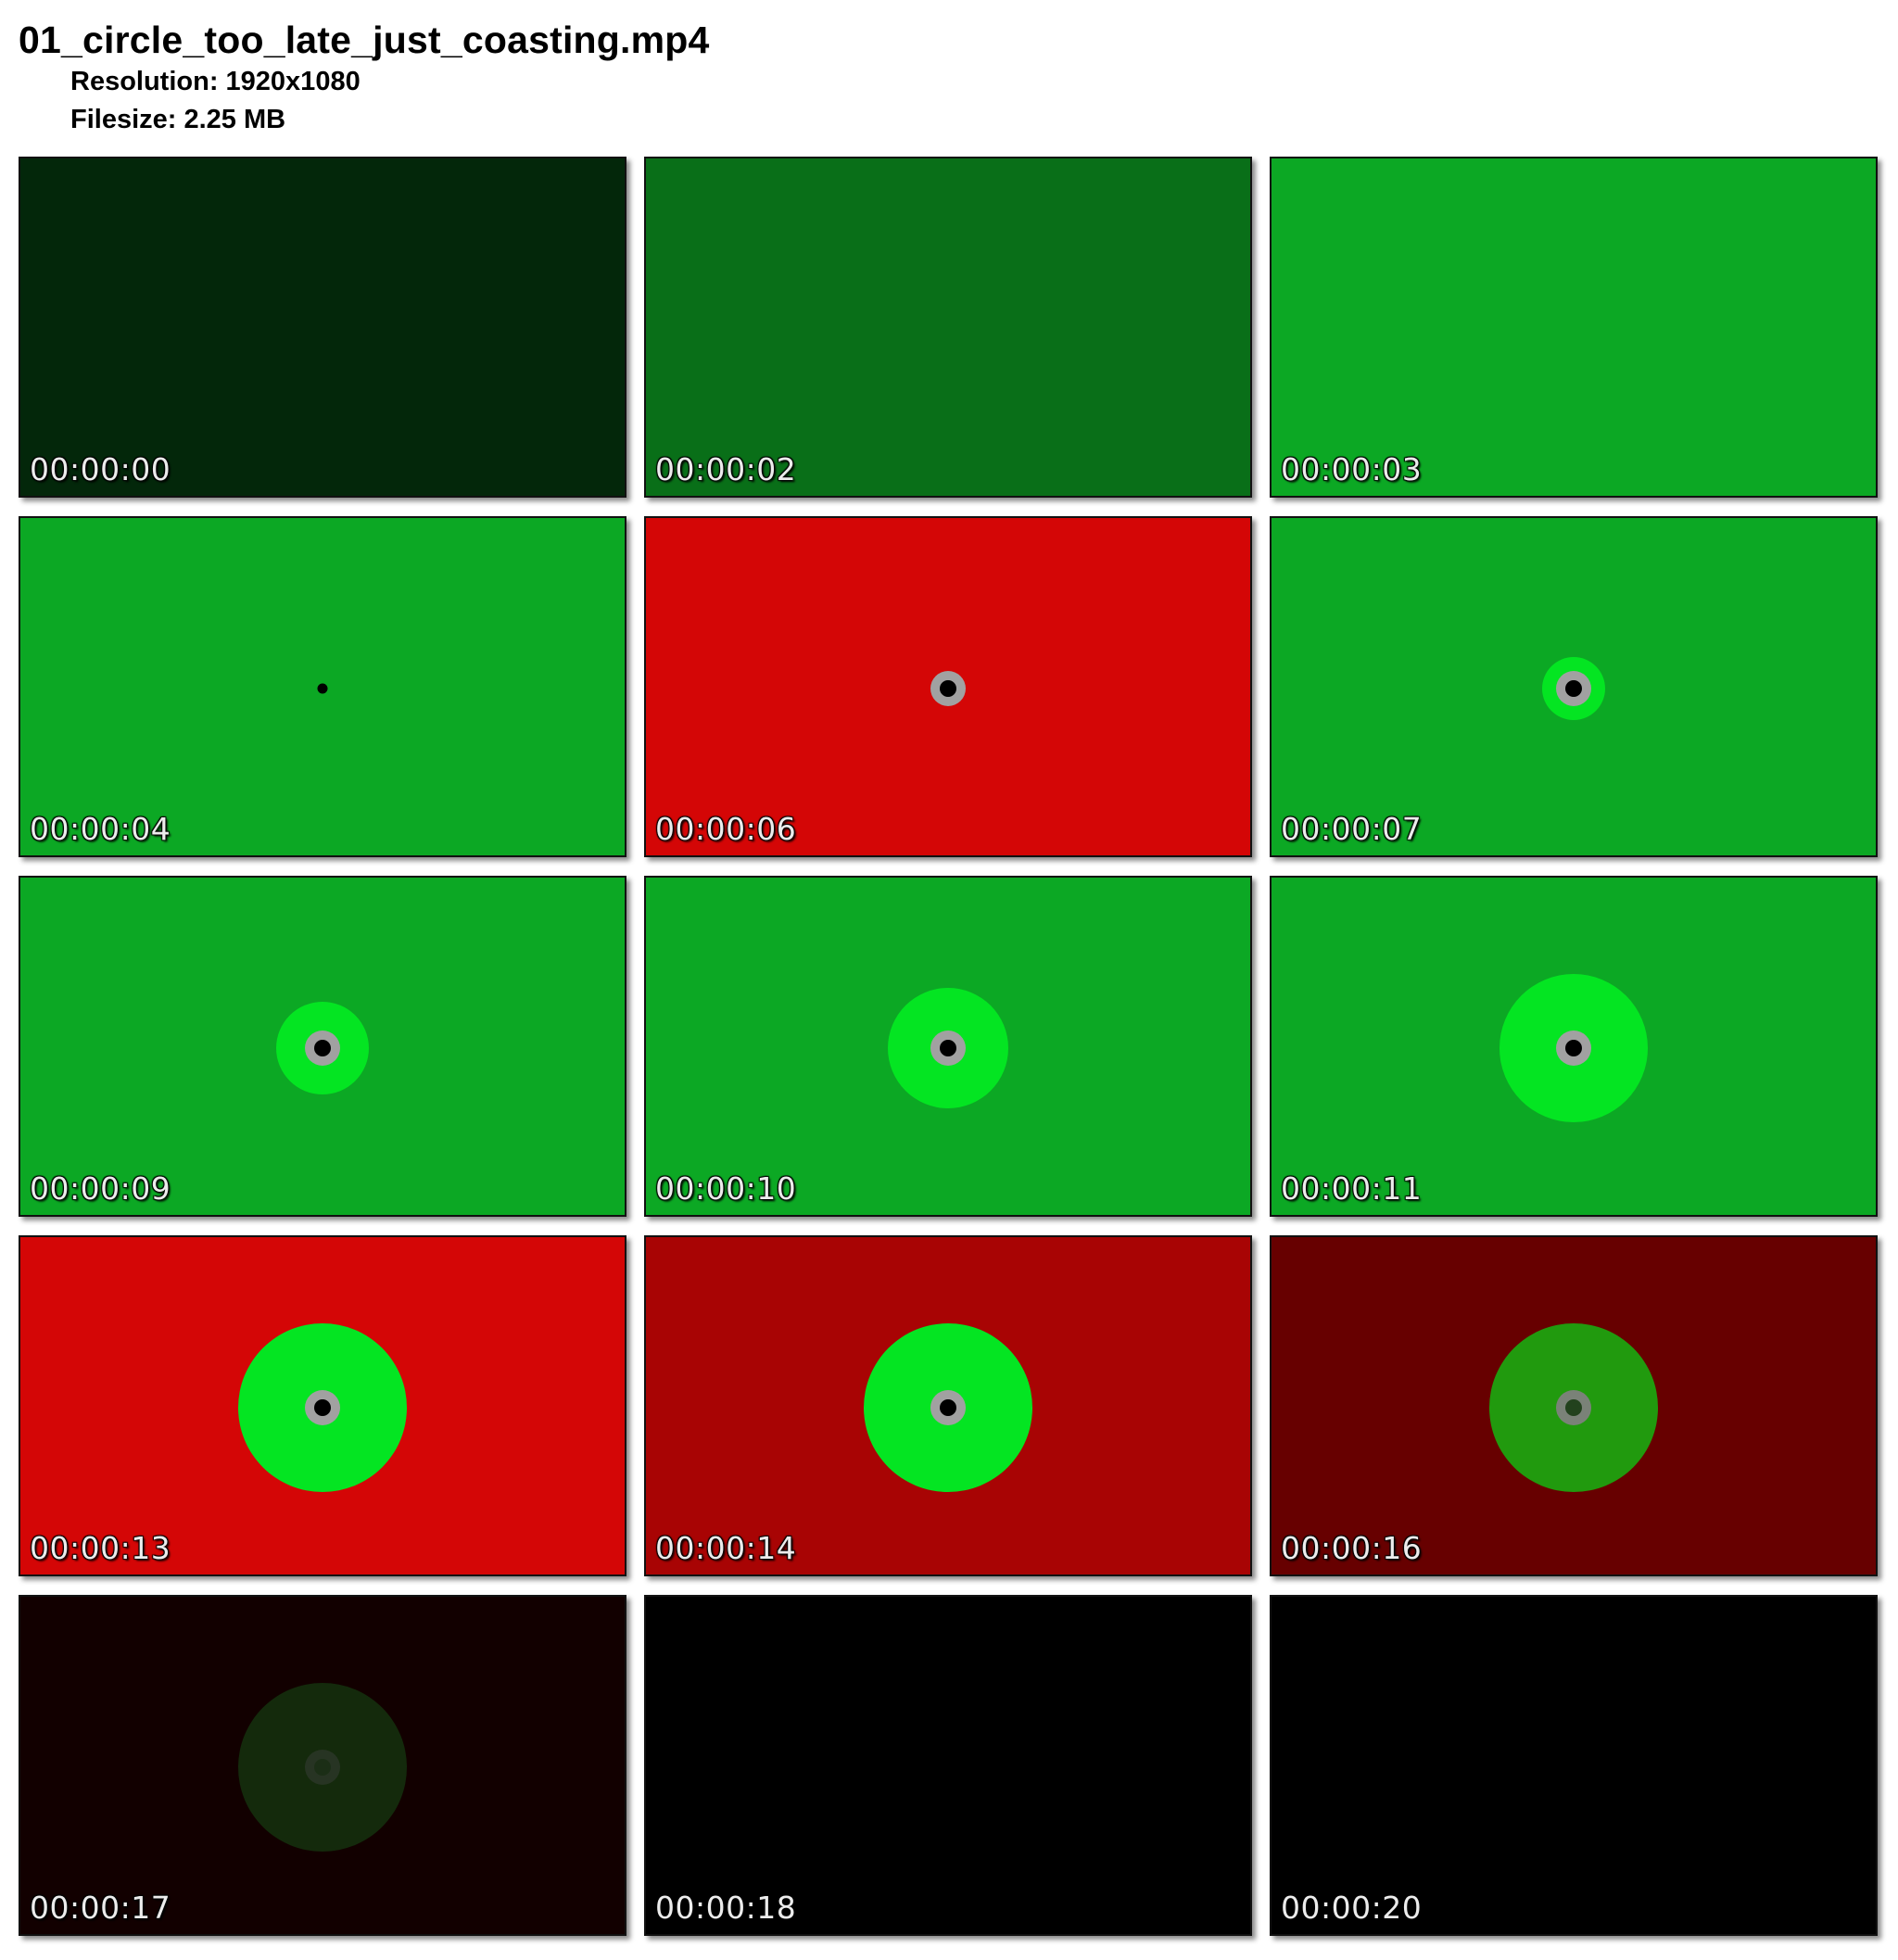 This screenshot has height=1960, width=1898. What do you see at coordinates (100, 1908) in the screenshot?
I see `frame-timestamp: 00:00:17` at bounding box center [100, 1908].